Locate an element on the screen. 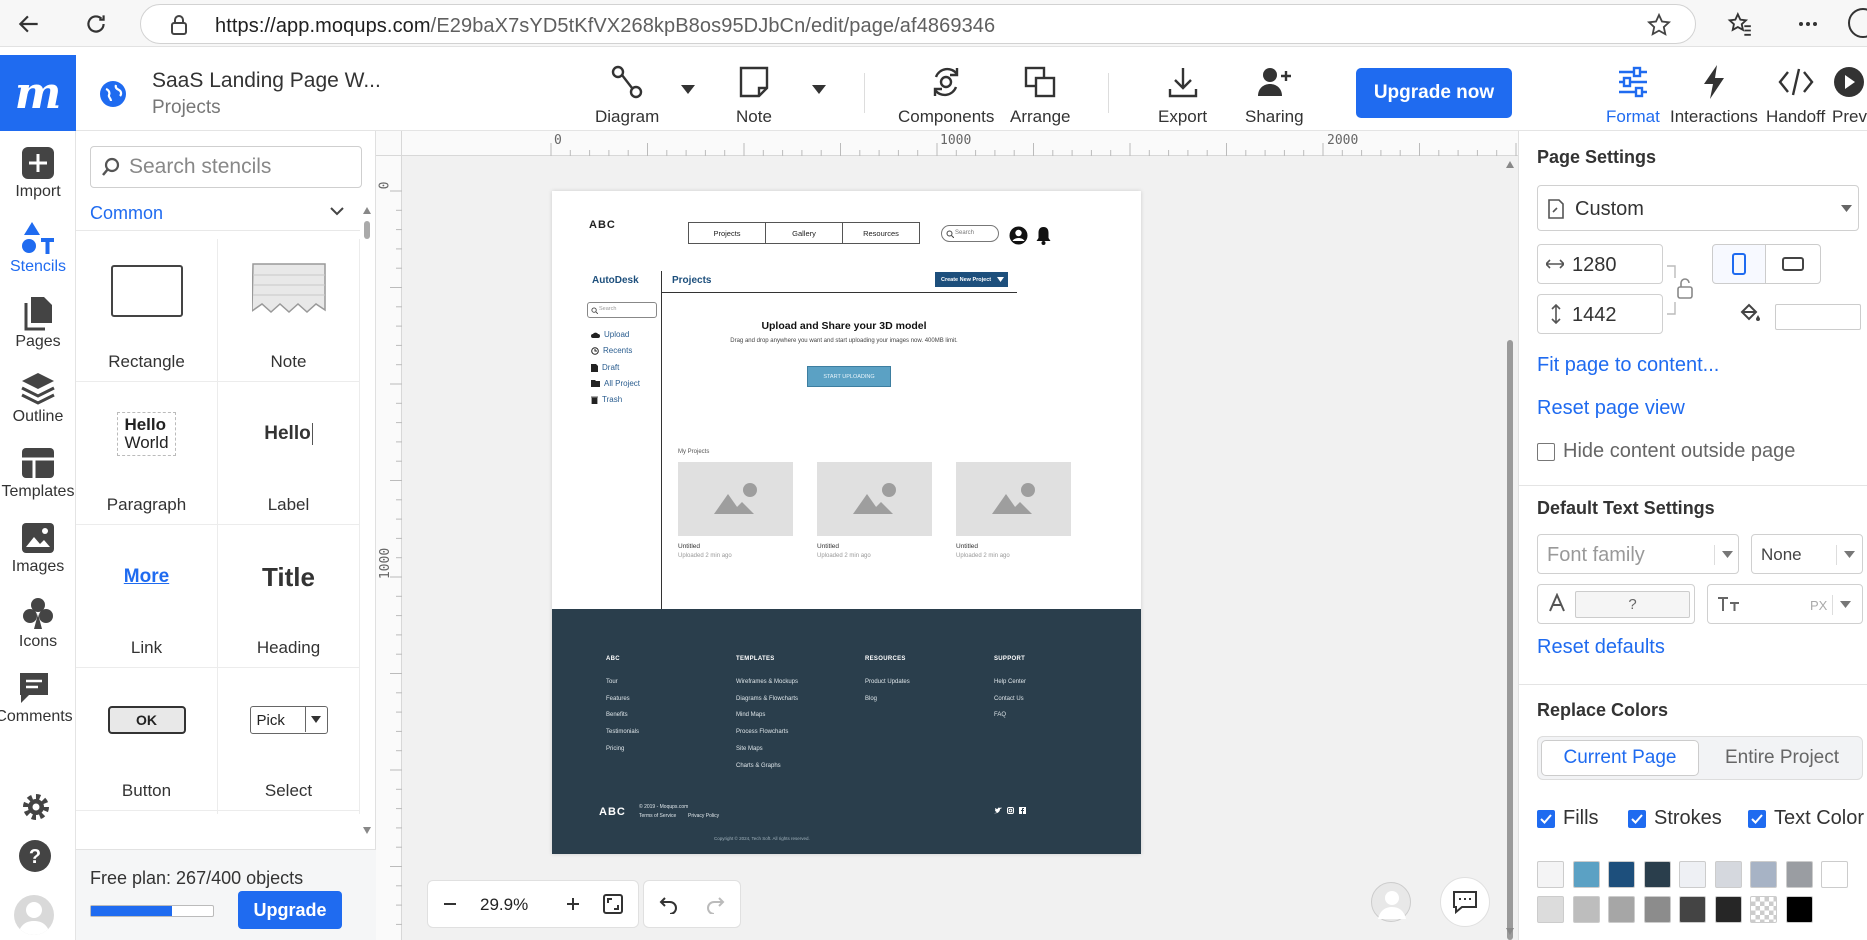 The width and height of the screenshot is (1867, 940). user-avatar is located at coordinates (34, 915).